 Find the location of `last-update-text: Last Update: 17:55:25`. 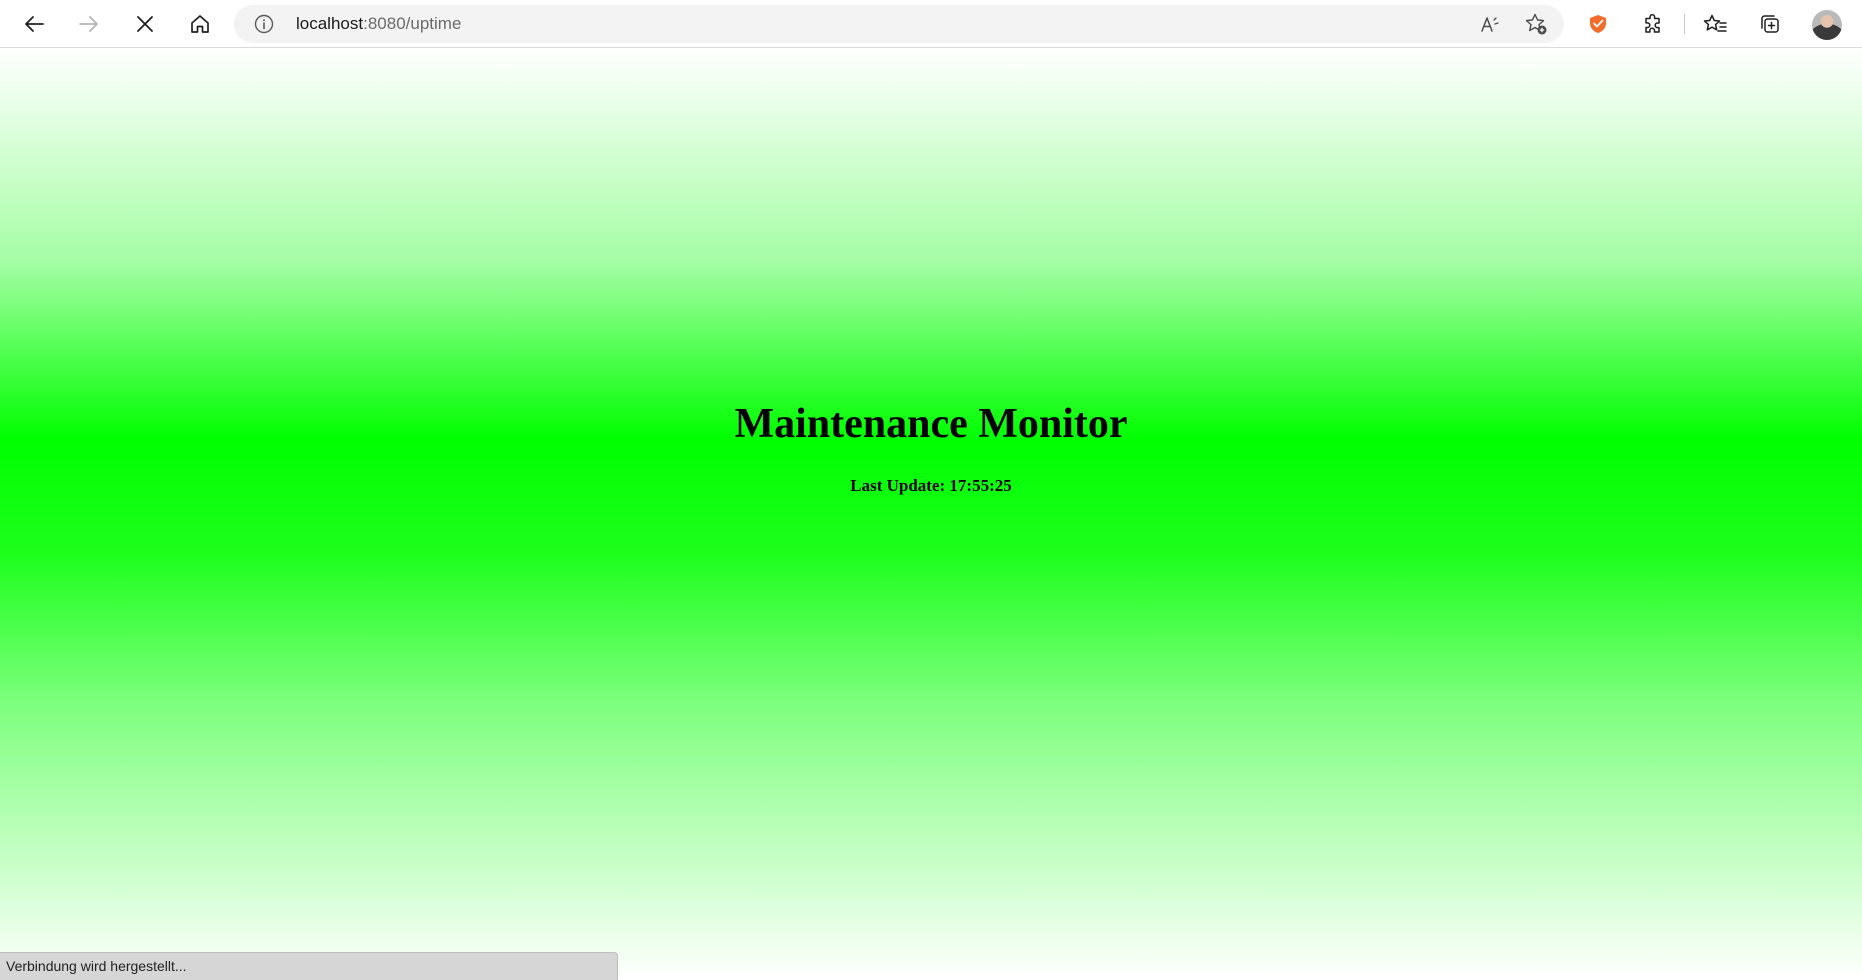

last-update-text: Last Update: 17:55:25 is located at coordinates (931, 485).